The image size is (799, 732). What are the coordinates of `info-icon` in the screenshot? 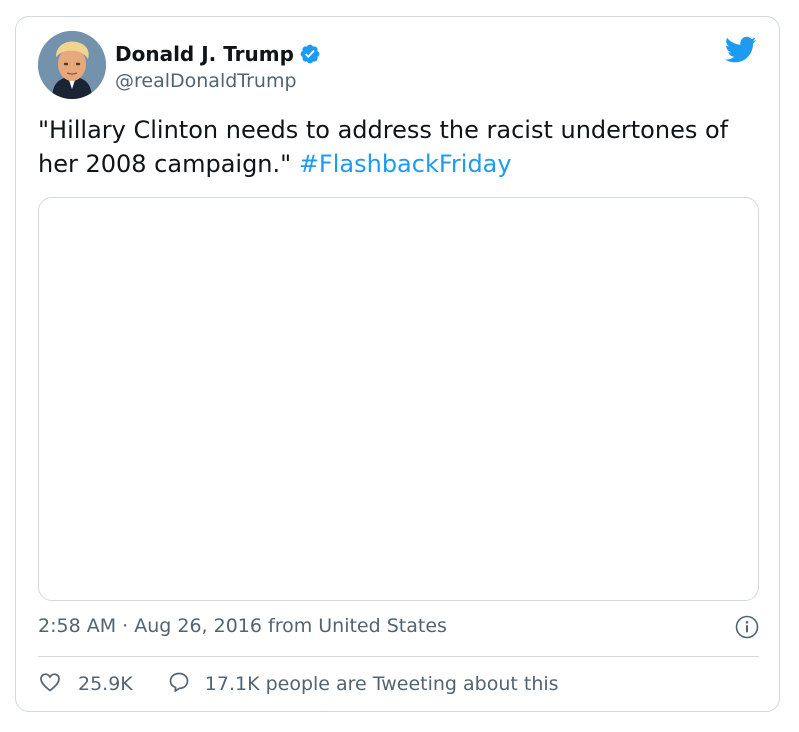 It's located at (747, 627).